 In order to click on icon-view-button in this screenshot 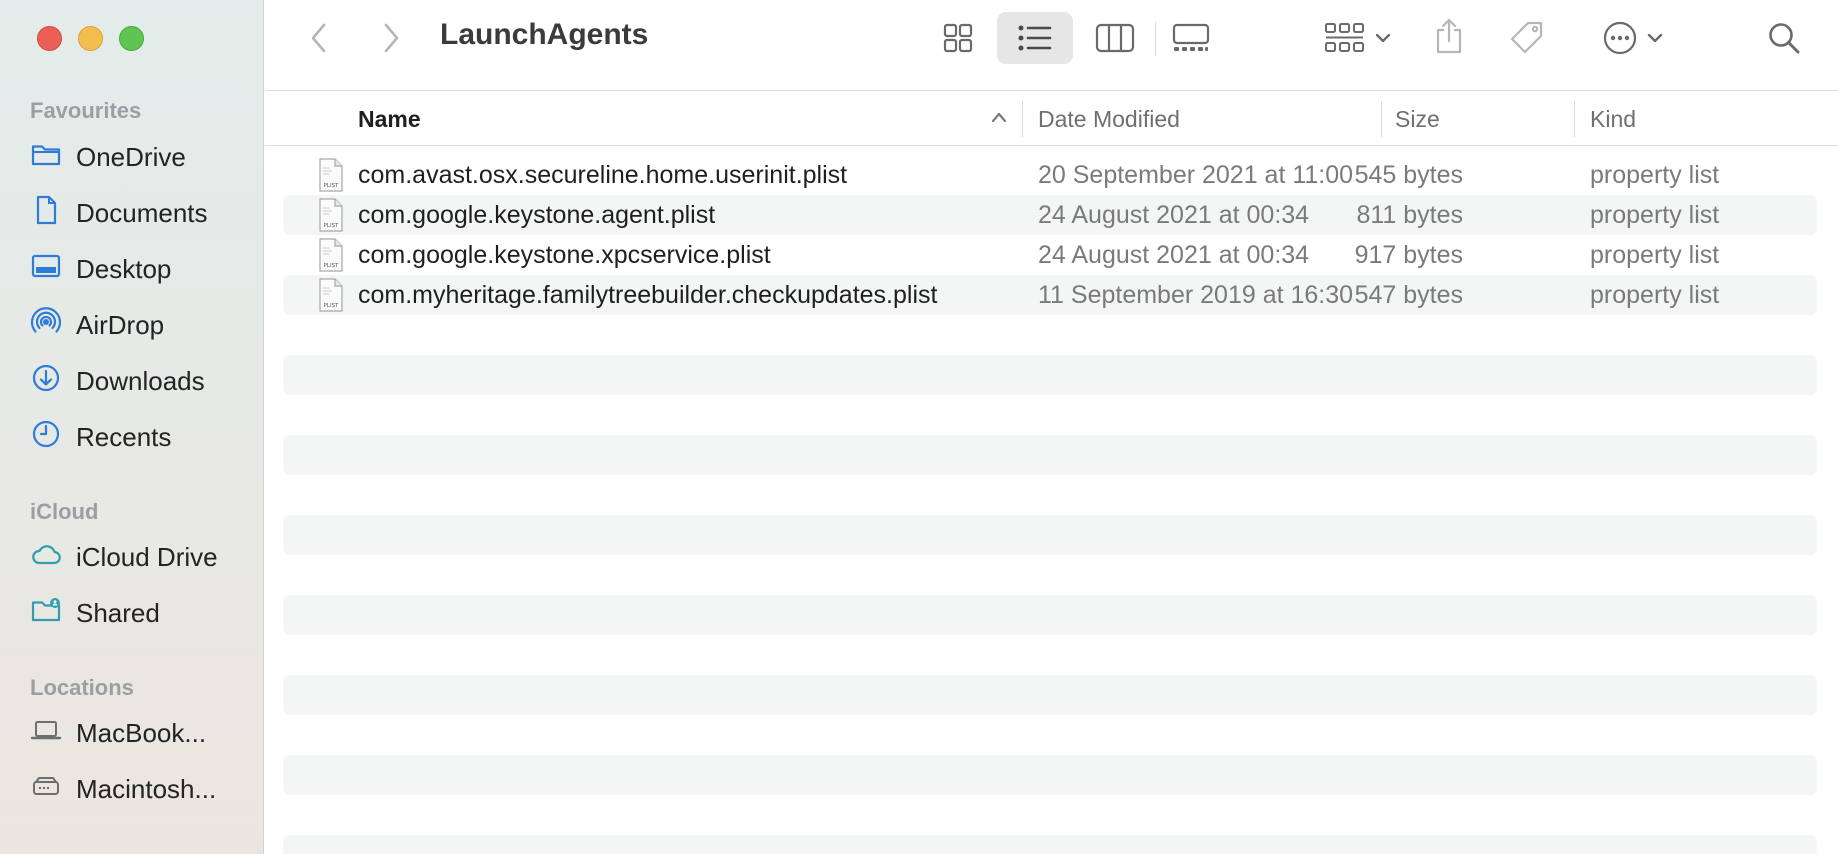, I will do `click(958, 38)`.